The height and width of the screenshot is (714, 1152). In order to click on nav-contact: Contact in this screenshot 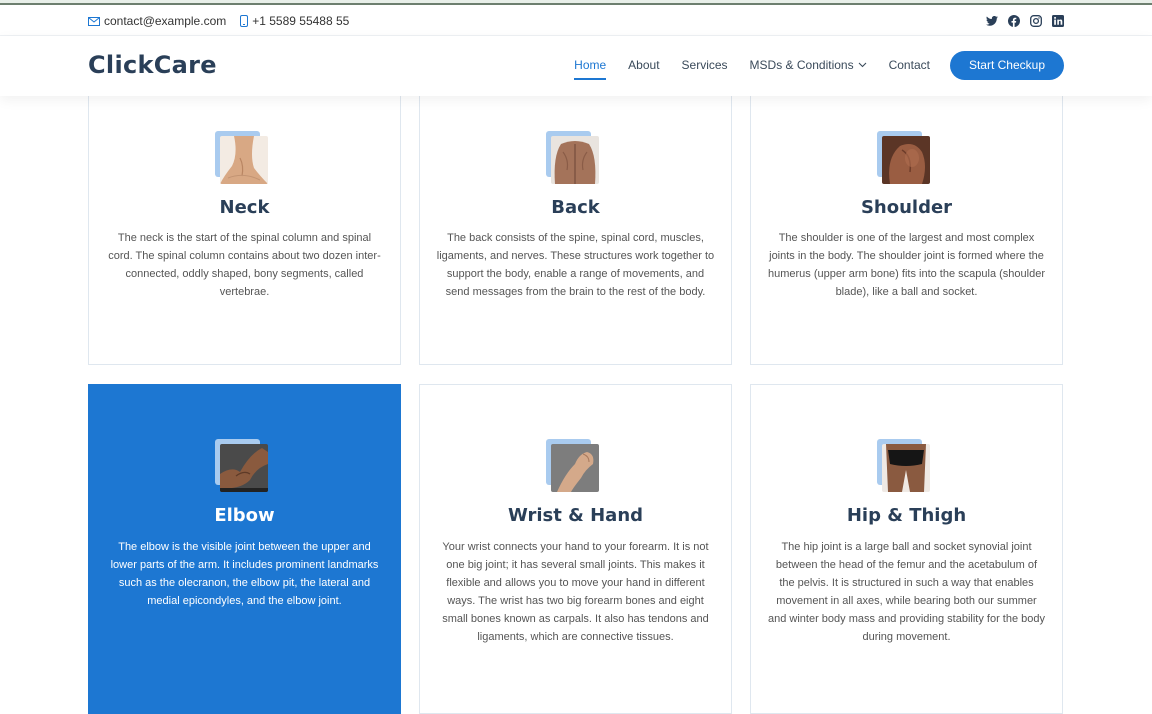, I will do `click(909, 65)`.